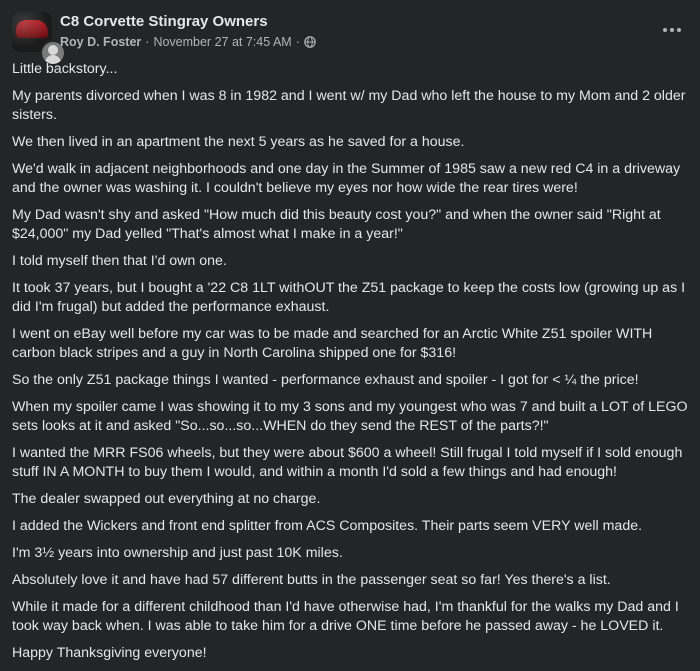 This screenshot has width=700, height=671. Describe the element at coordinates (222, 42) in the screenshot. I see `timestamp-link: November 27 at 7:45 AM` at that location.